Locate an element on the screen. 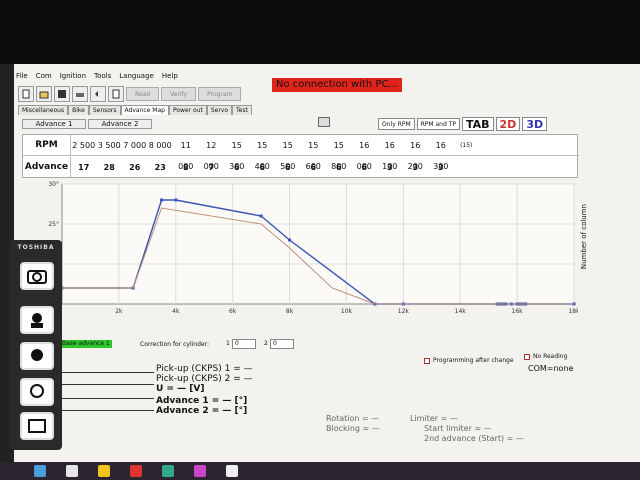  cylinder-2-spinner: 0 is located at coordinates (282, 344).